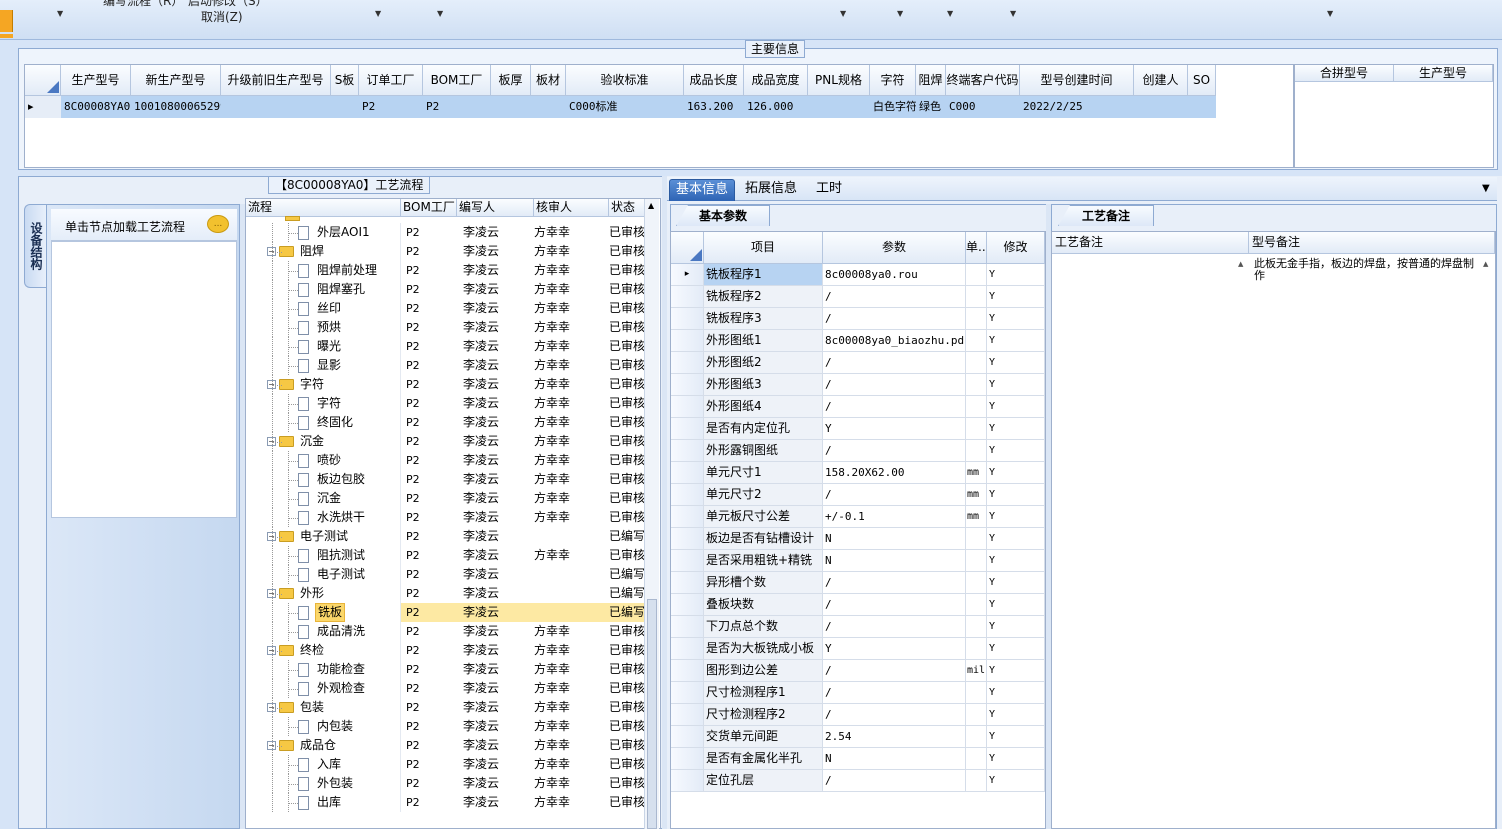 This screenshot has width=1502, height=829. I want to click on param-item-cell: 图形到边公差, so click(763, 671).